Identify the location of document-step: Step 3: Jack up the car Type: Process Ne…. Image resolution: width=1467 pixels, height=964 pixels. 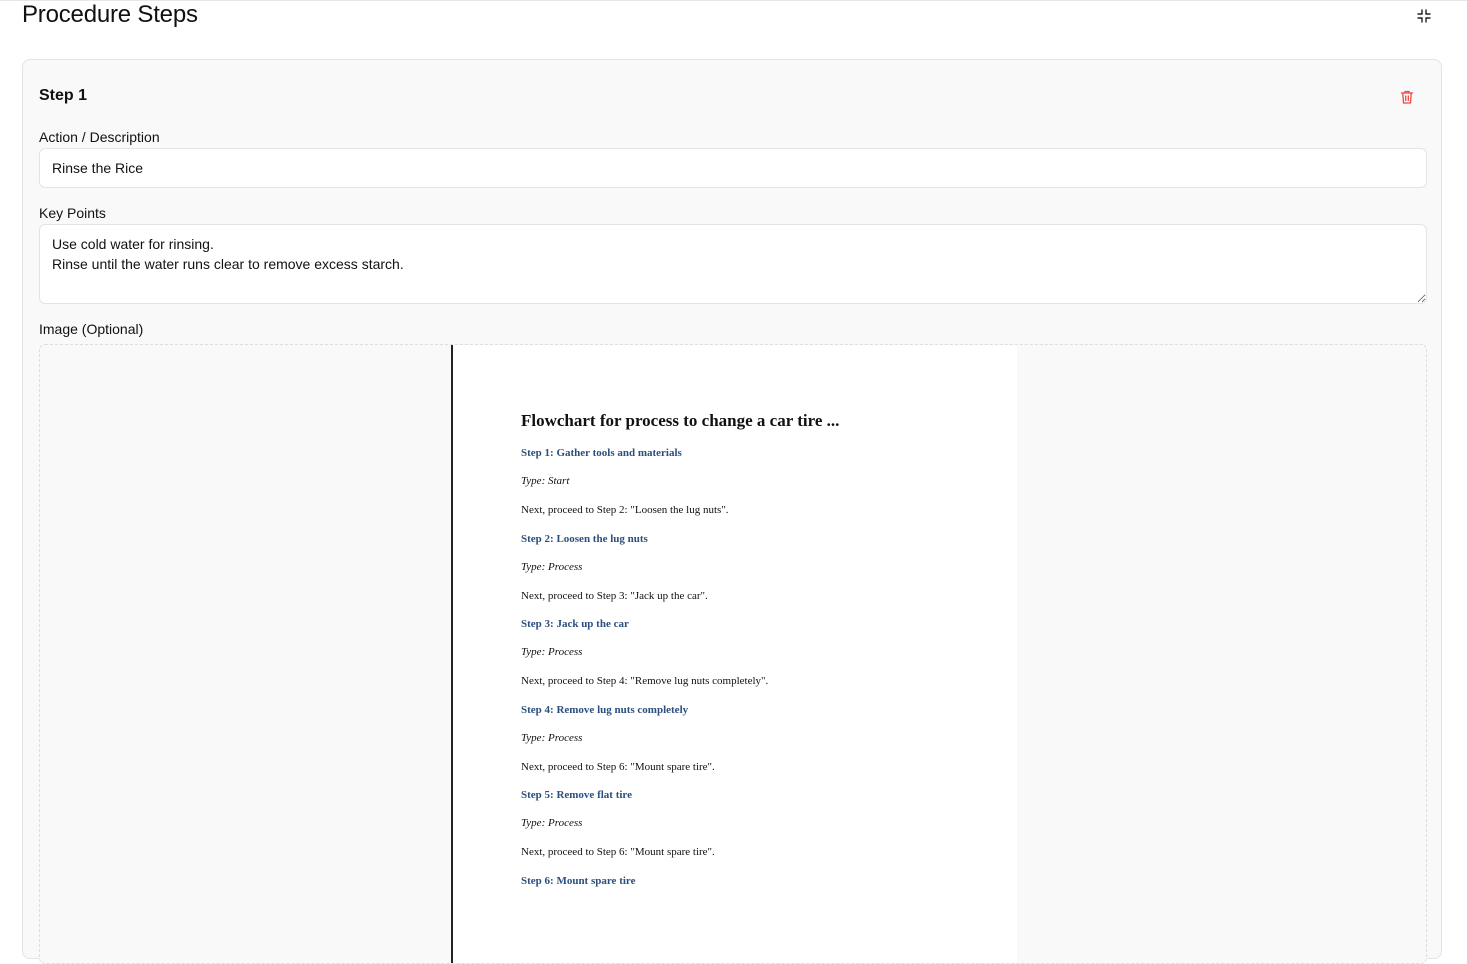
(761, 661).